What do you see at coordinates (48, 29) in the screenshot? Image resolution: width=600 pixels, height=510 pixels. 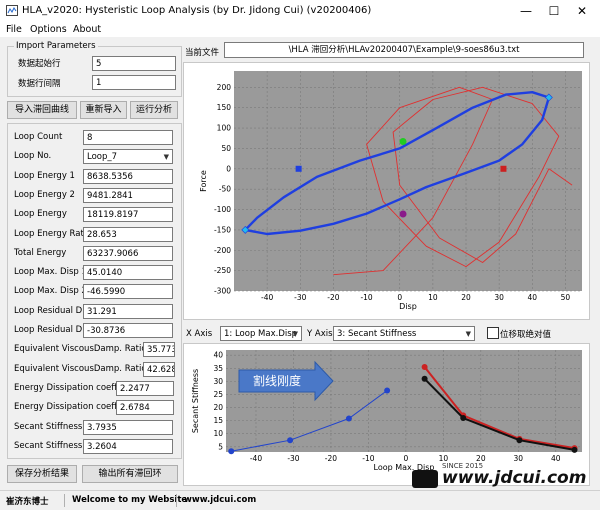 I see `menu-options: Options` at bounding box center [48, 29].